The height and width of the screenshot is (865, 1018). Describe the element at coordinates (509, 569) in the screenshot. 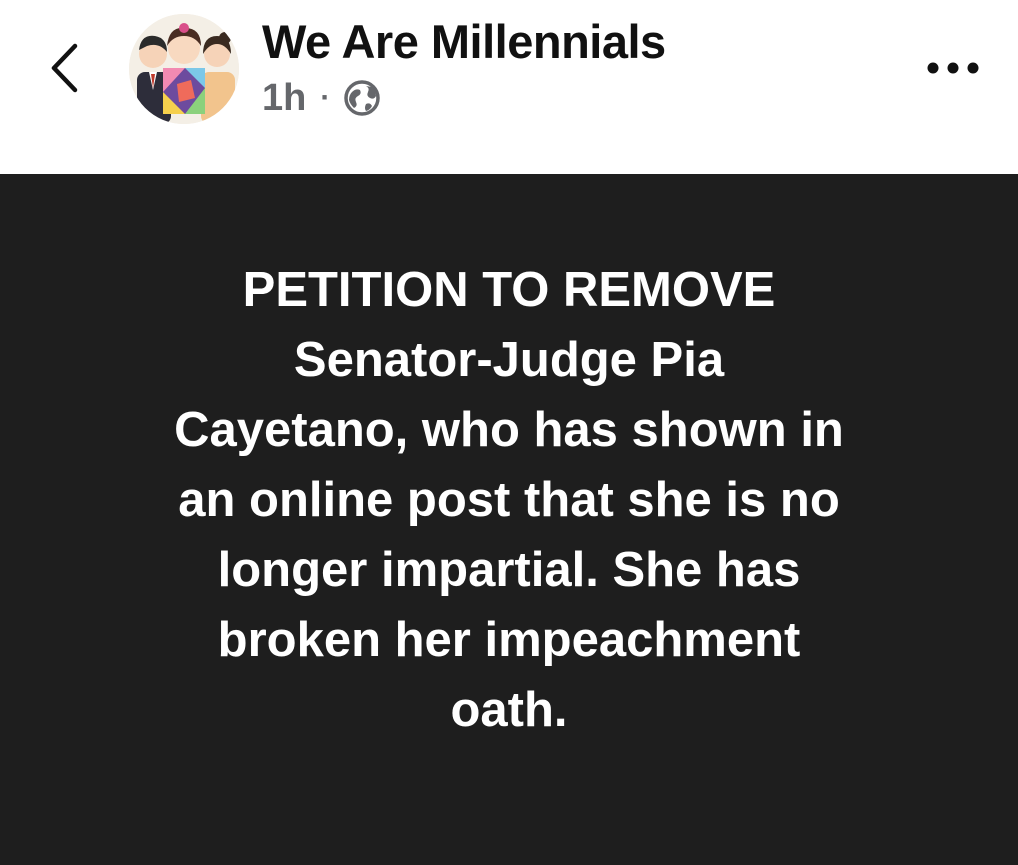

I see `post-text-line: longer impartial. She has` at that location.